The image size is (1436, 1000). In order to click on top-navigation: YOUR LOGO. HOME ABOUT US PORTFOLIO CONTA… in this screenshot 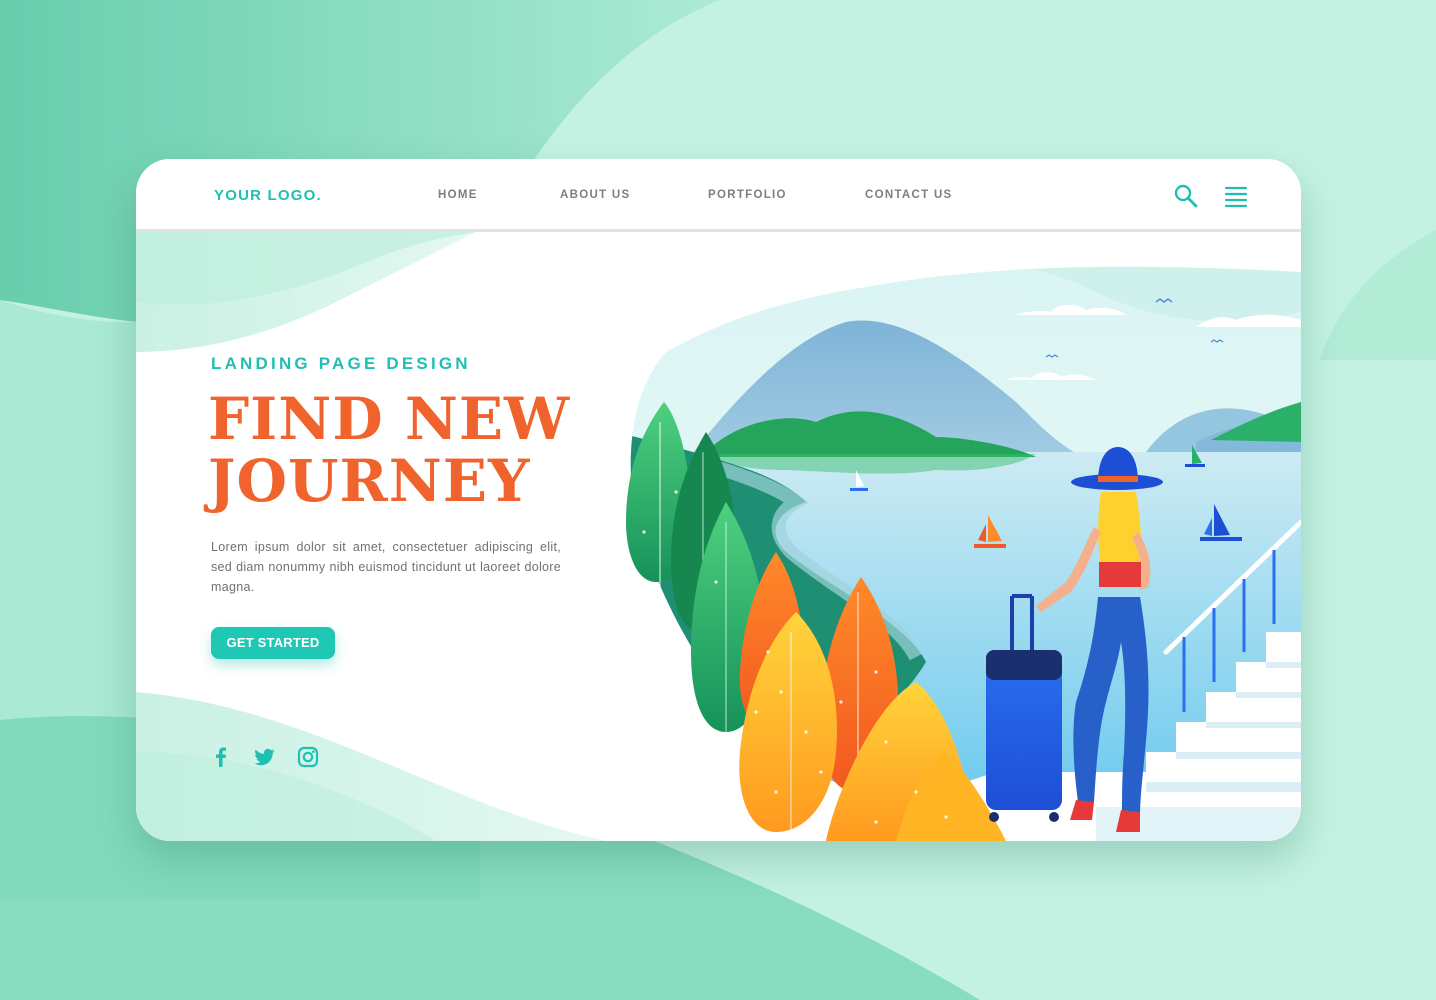, I will do `click(718, 195)`.